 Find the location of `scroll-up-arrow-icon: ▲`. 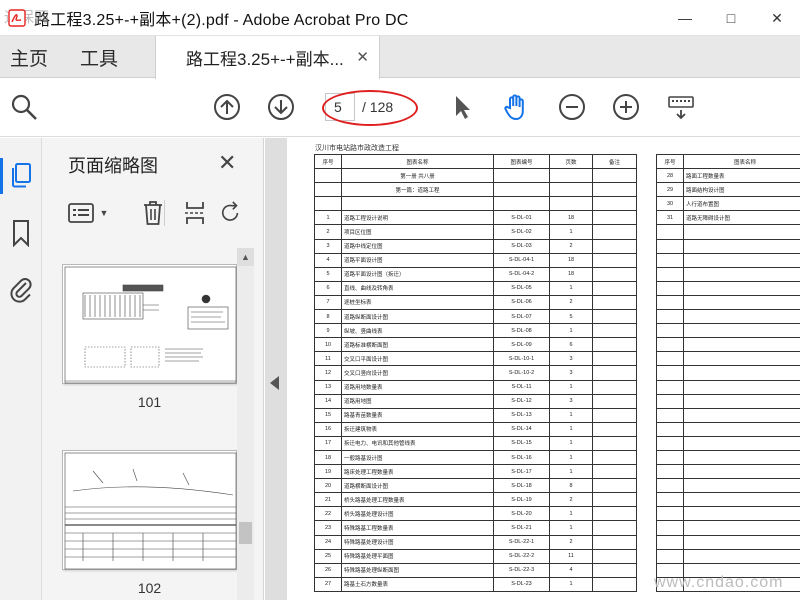

scroll-up-arrow-icon: ▲ is located at coordinates (245, 257).